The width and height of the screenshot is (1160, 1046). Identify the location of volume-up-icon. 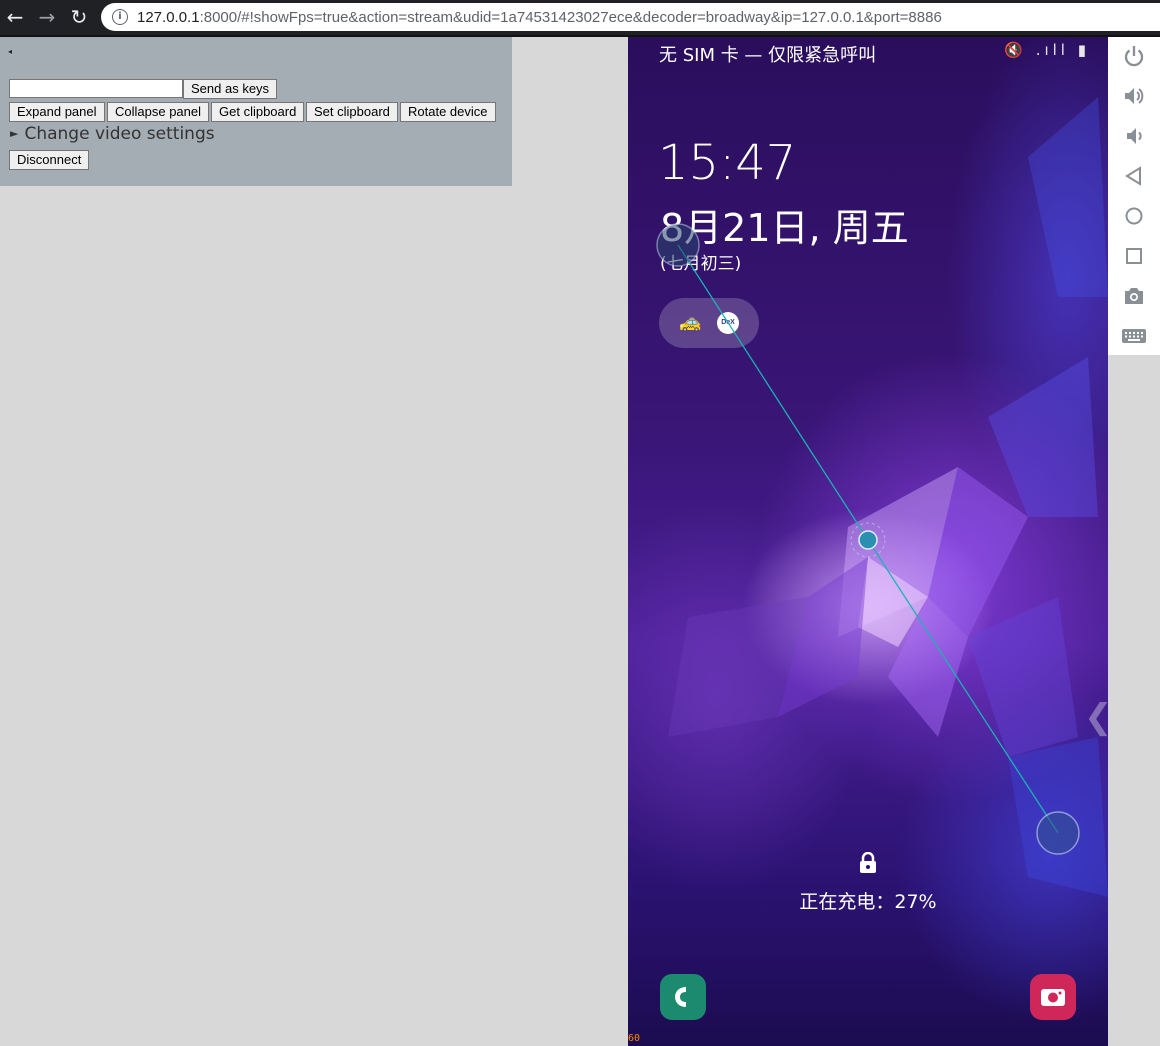
(1134, 96).